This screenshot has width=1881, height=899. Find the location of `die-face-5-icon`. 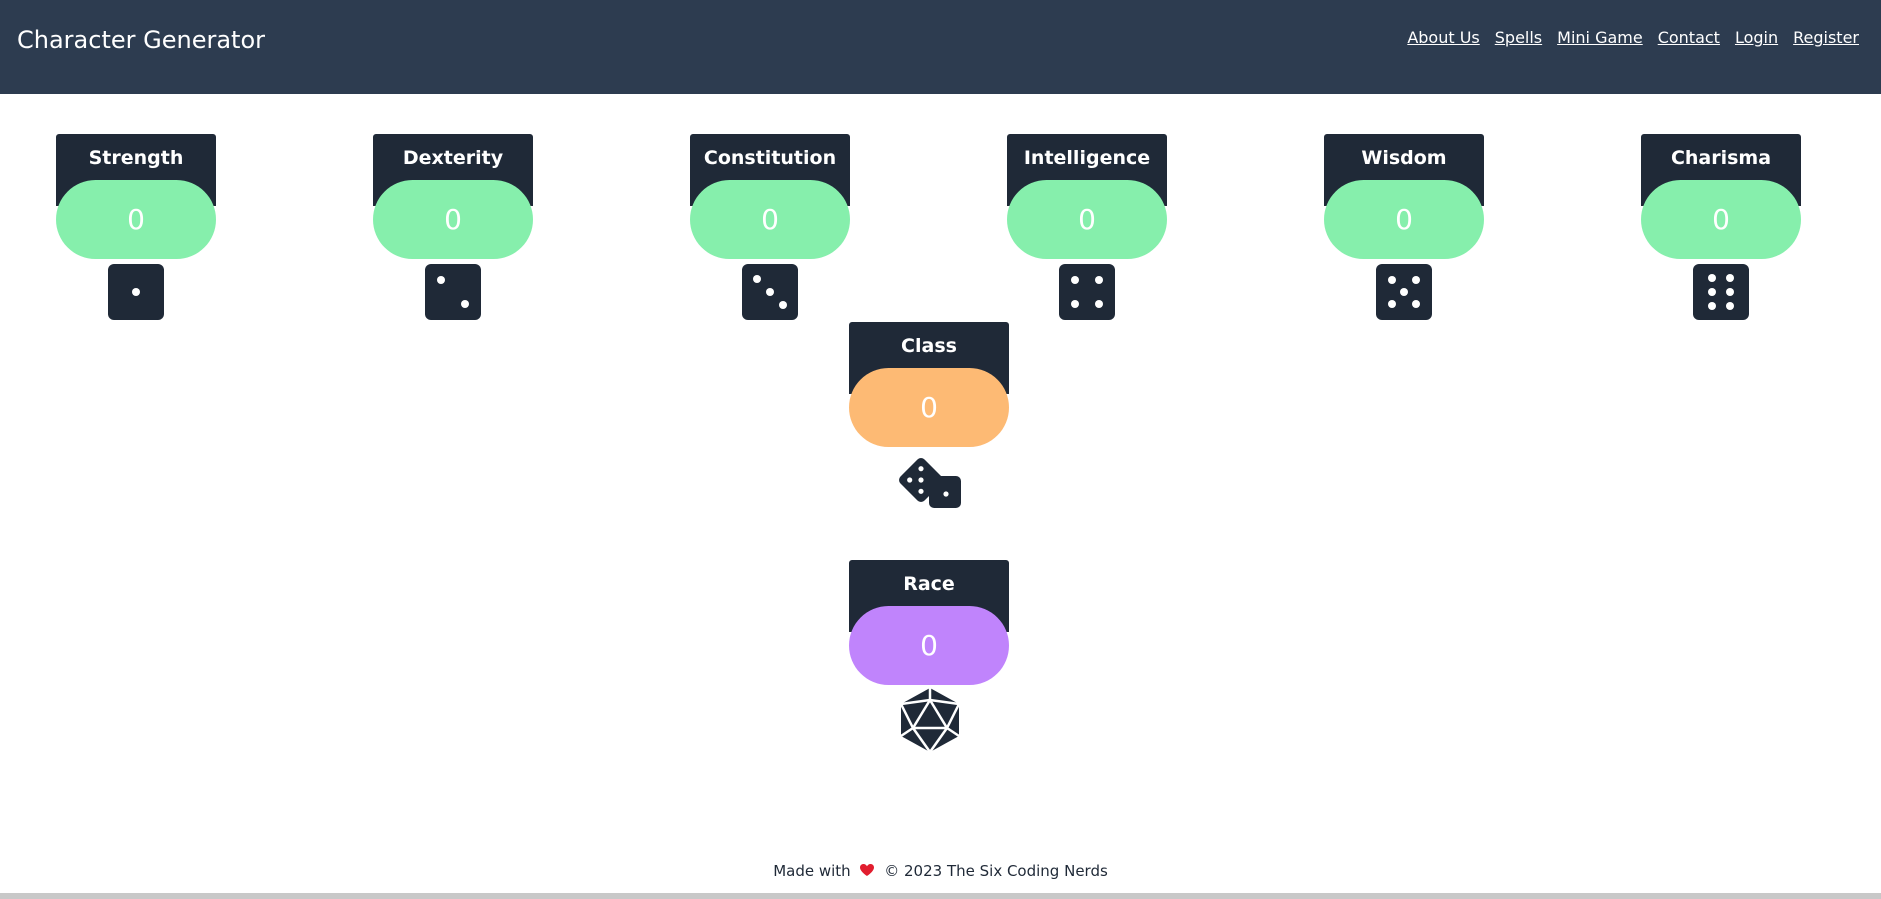

die-face-5-icon is located at coordinates (1404, 292).